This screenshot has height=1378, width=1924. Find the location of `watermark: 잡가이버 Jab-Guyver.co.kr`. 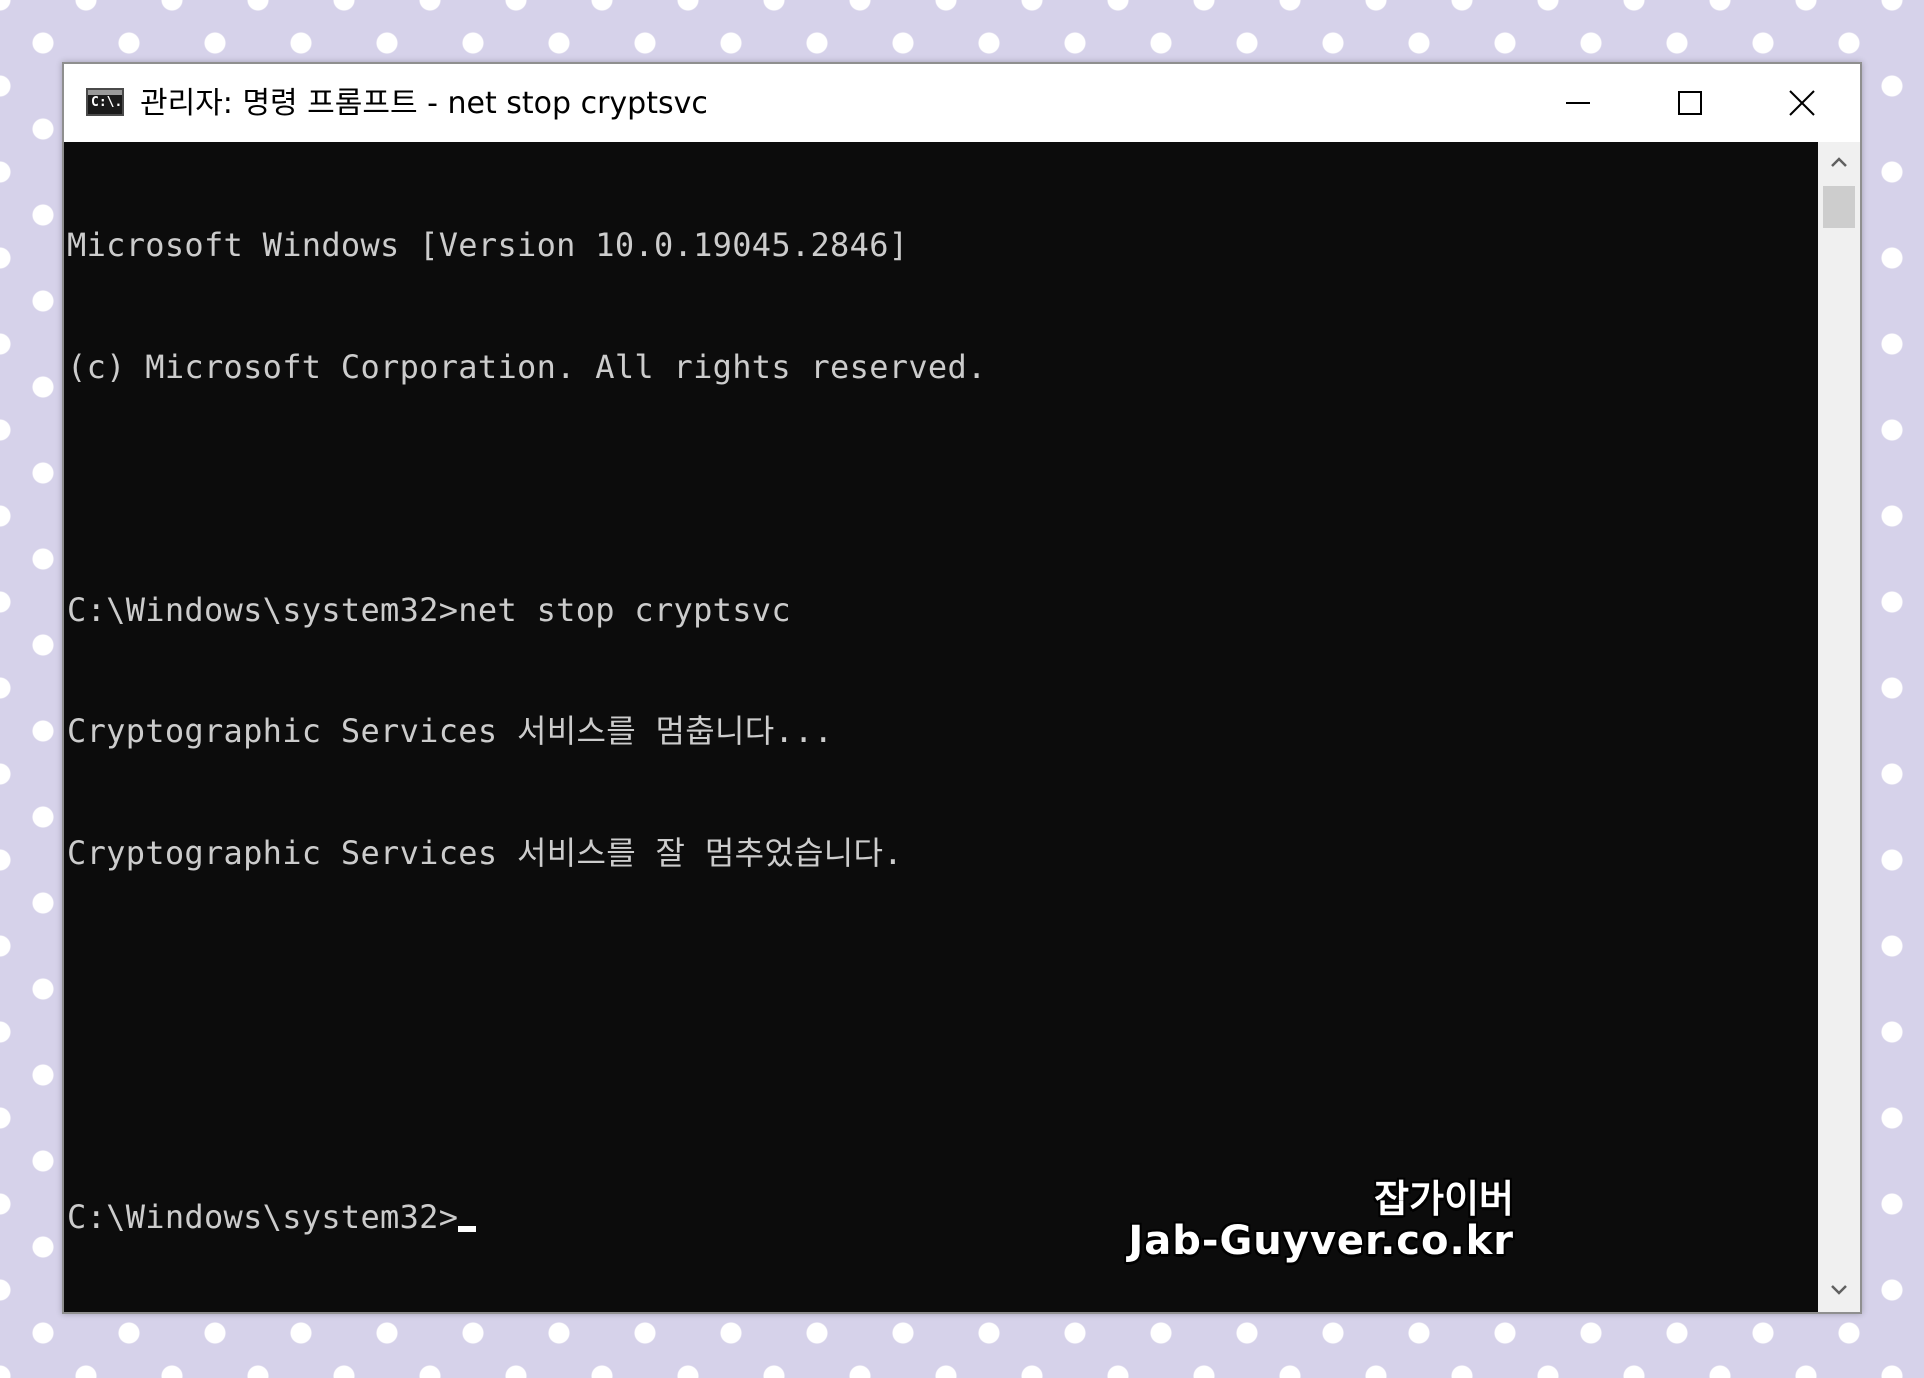

watermark: 잡가이버 Jab-Guyver.co.kr is located at coordinates (1321, 1220).